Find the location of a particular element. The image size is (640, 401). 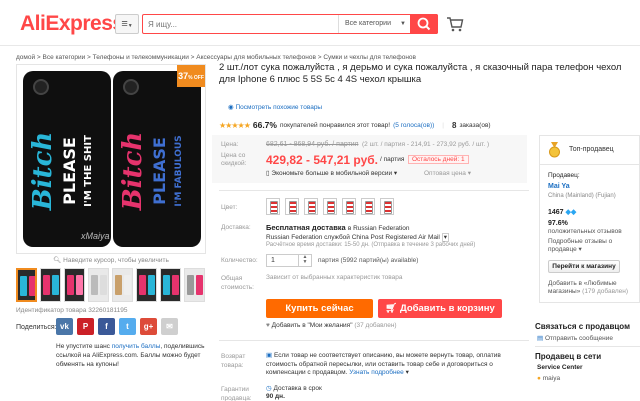

similar-products-label: Посмотреть похожие товары is located at coordinates (279, 107).